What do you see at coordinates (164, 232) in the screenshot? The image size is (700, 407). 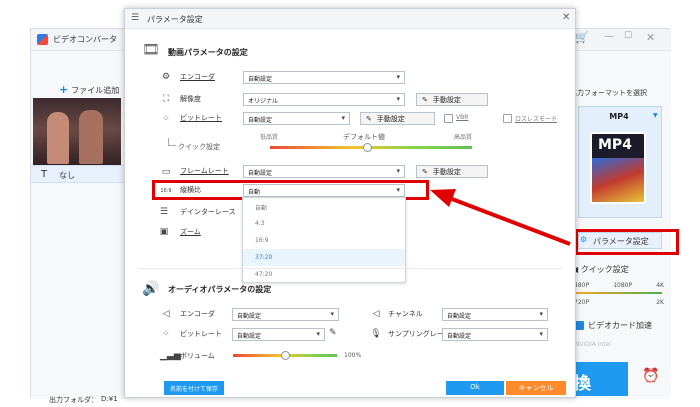 I see `zoom-screen-icon: ▣` at bounding box center [164, 232].